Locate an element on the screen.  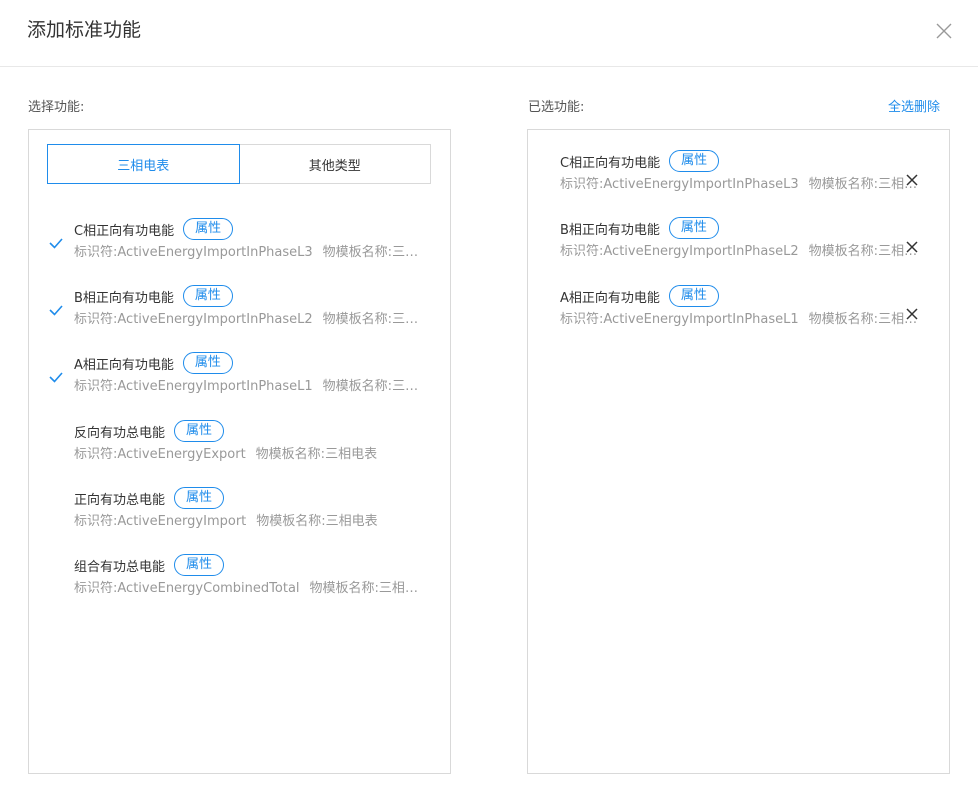
function-name: 反向有功总电能 is located at coordinates (120, 433).